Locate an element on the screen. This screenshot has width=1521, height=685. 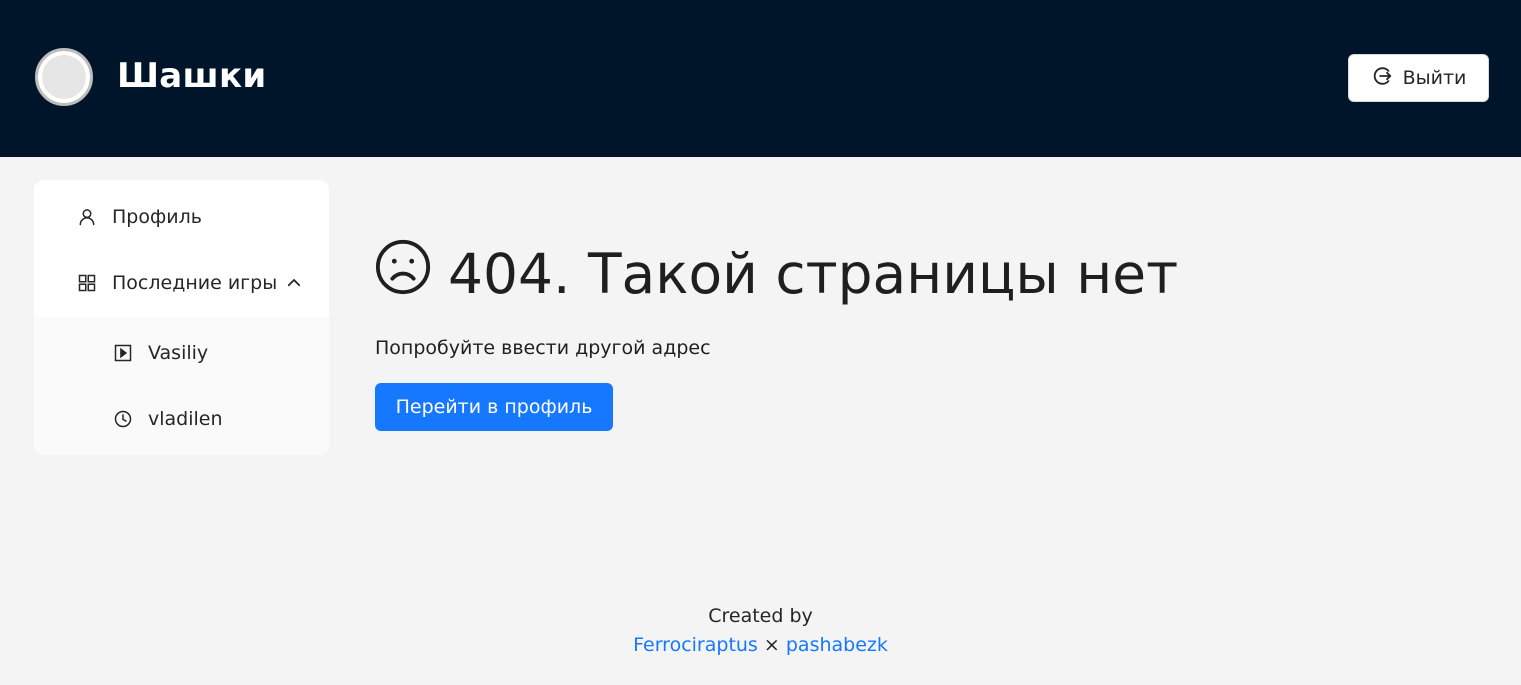
sidebar-item-recent-games: Последние игры is located at coordinates (181, 283).